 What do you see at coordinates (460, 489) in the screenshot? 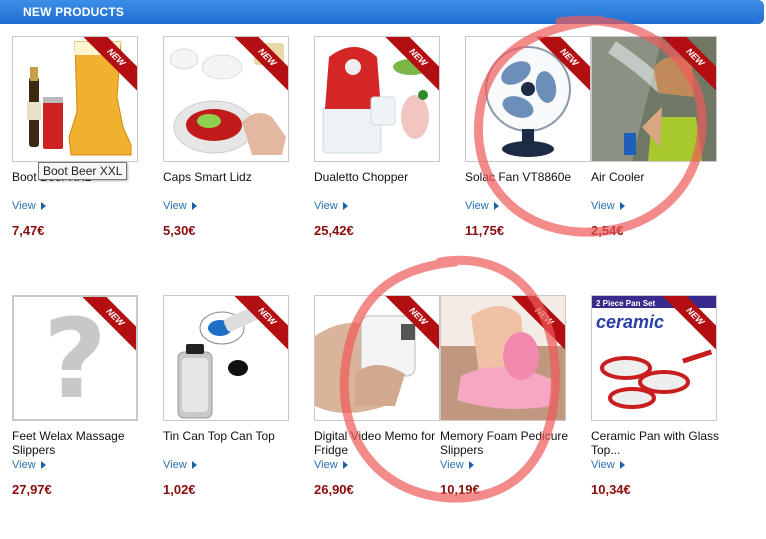
I see `product-price: 10,19€` at bounding box center [460, 489].